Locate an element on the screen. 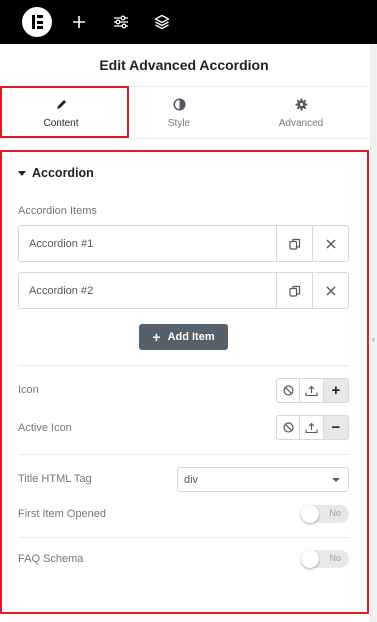 This screenshot has height=622, width=377. pencil-icon is located at coordinates (61, 105).